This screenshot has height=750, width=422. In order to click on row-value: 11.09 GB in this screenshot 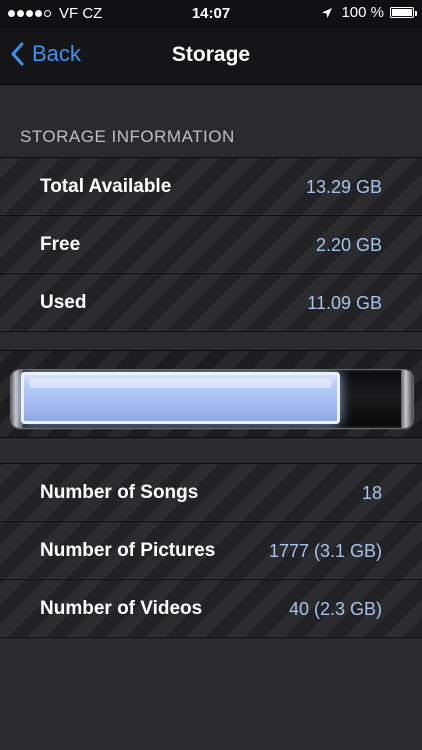, I will do `click(344, 303)`.